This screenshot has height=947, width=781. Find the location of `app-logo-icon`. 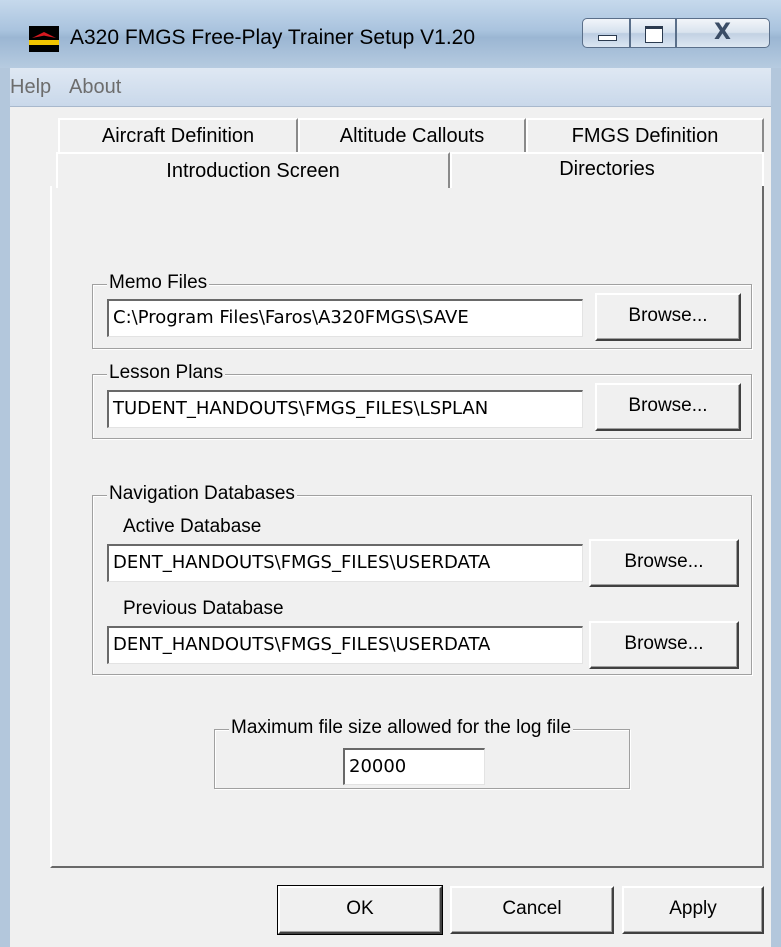

app-logo-icon is located at coordinates (44, 39).